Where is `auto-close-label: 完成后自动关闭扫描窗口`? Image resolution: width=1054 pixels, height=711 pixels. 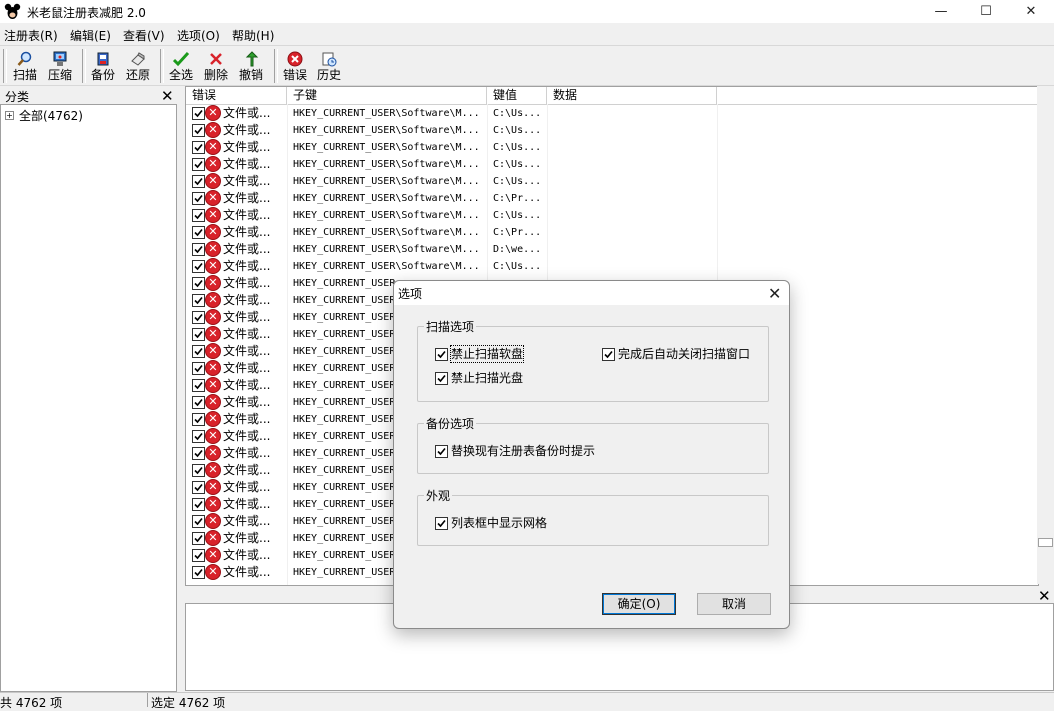 auto-close-label: 完成后自动关闭扫描窗口 is located at coordinates (684, 354).